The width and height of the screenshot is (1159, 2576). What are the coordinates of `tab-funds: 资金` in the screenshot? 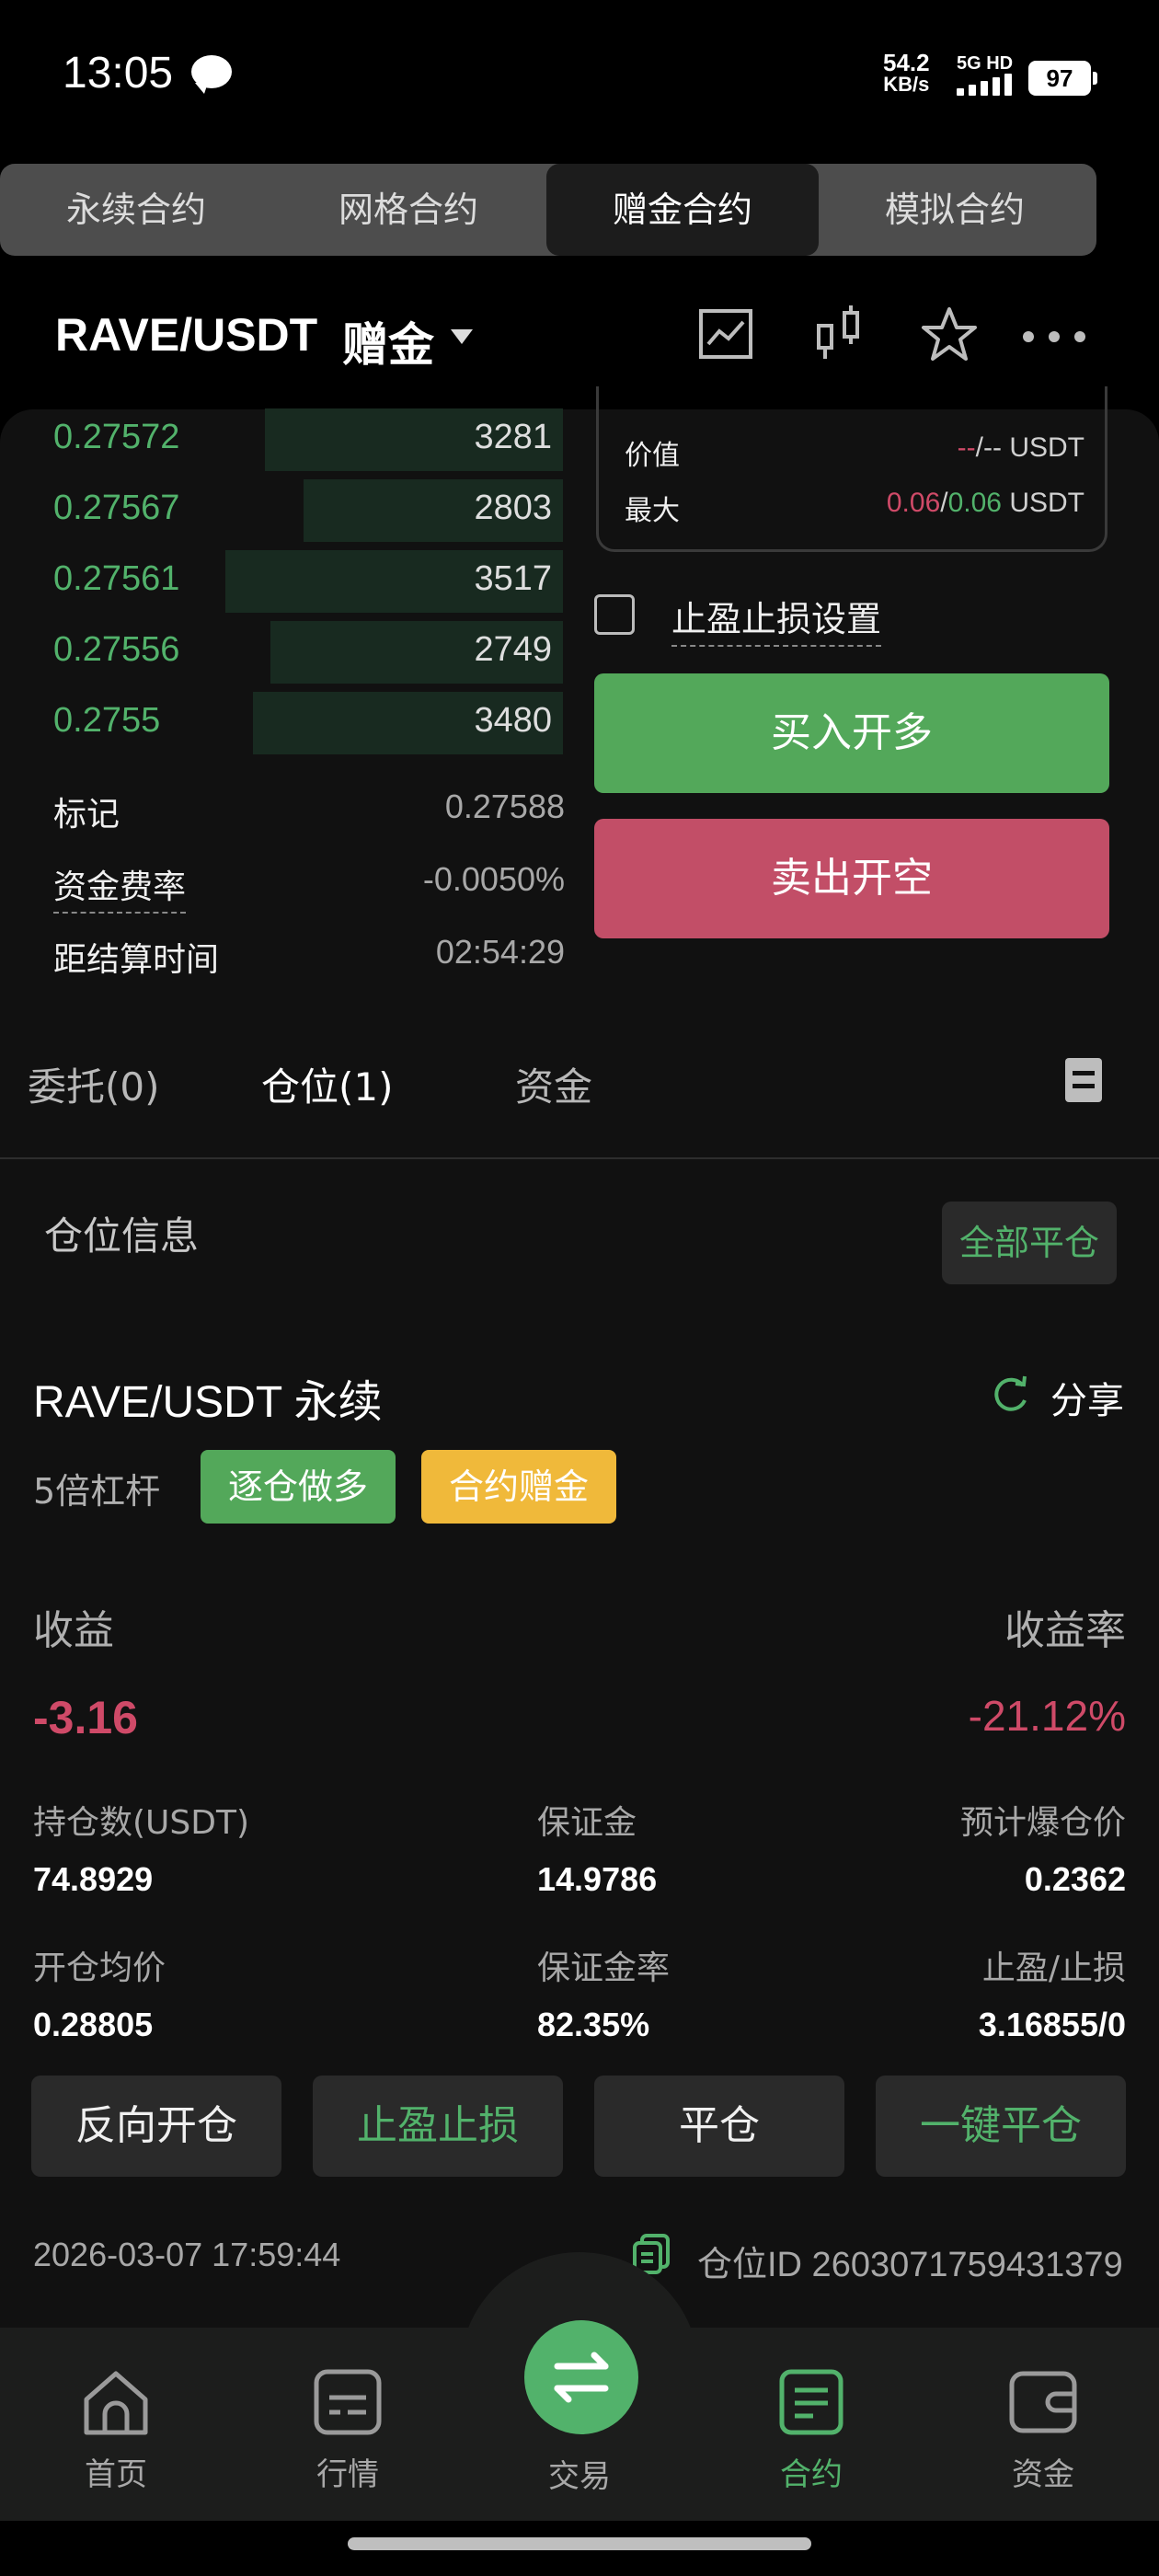 It's located at (553, 1084).